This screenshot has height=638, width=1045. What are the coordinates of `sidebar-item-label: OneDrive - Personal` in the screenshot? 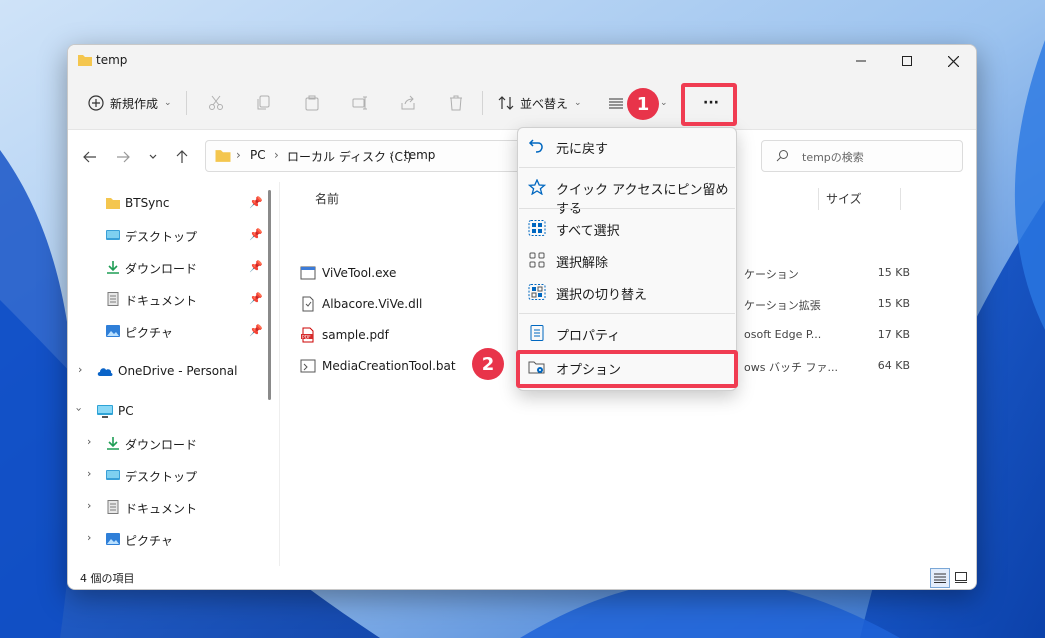 It's located at (178, 371).